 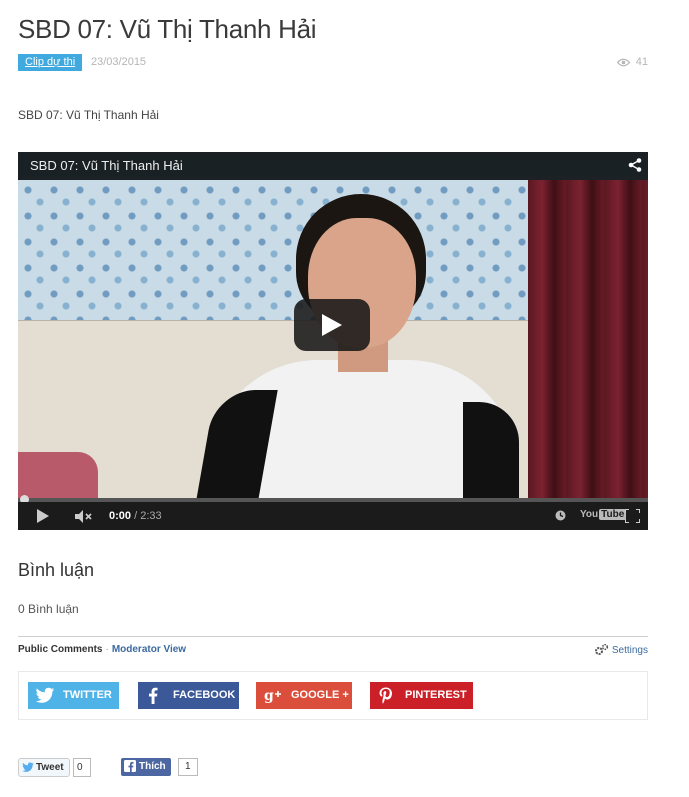 What do you see at coordinates (269, 695) in the screenshot?
I see `svg-text: g` at bounding box center [269, 695].